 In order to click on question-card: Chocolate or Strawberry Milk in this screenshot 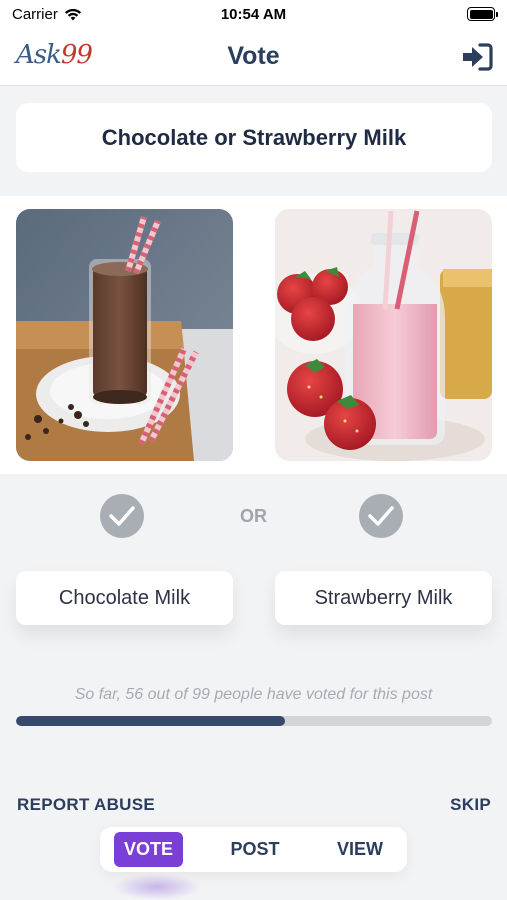, I will do `click(254, 137)`.